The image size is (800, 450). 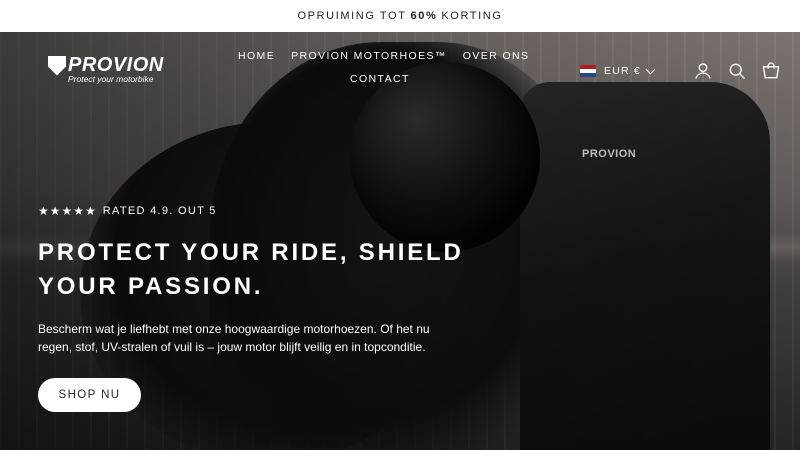 I want to click on currency-selector: EUR €, so click(x=622, y=71).